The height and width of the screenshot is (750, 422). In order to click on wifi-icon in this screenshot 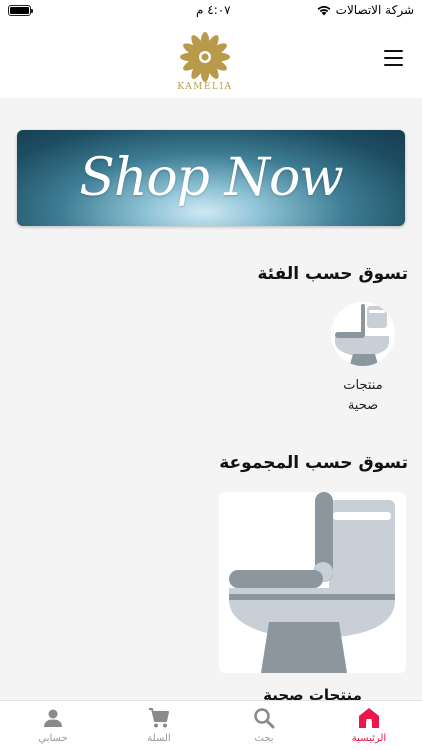, I will do `click(324, 11)`.